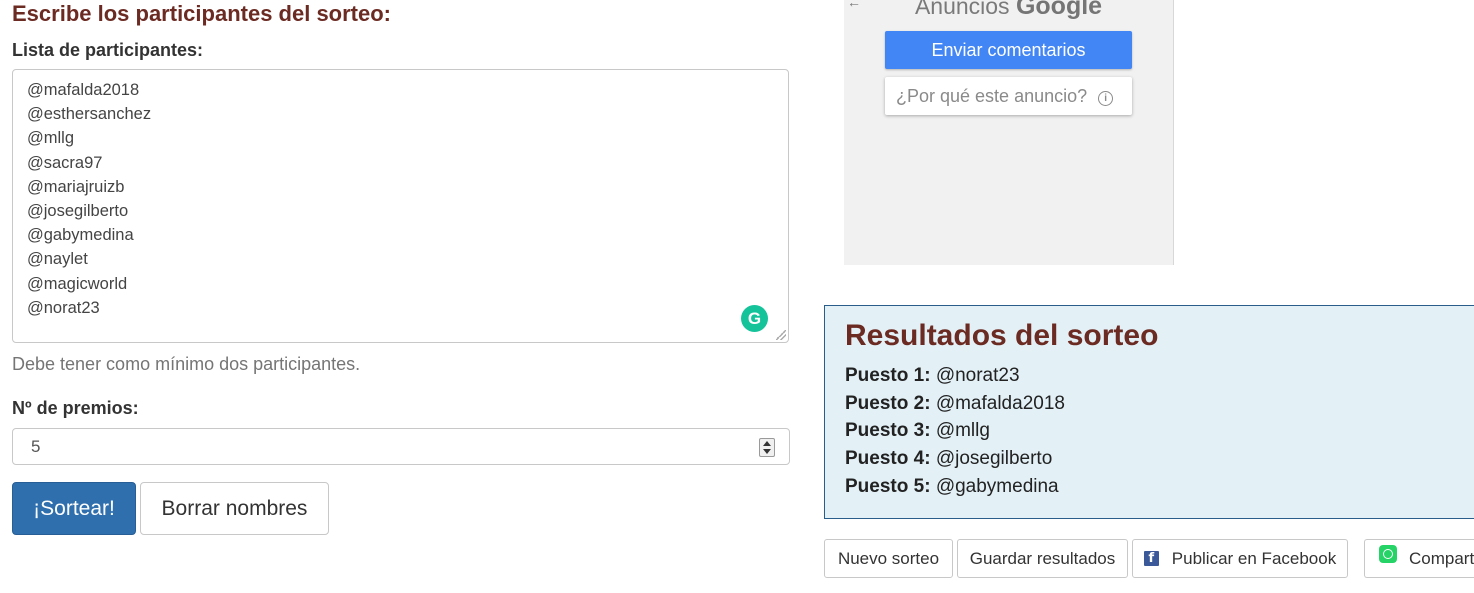  Describe the element at coordinates (51, 138) in the screenshot. I see `participant-line: @mllg` at that location.